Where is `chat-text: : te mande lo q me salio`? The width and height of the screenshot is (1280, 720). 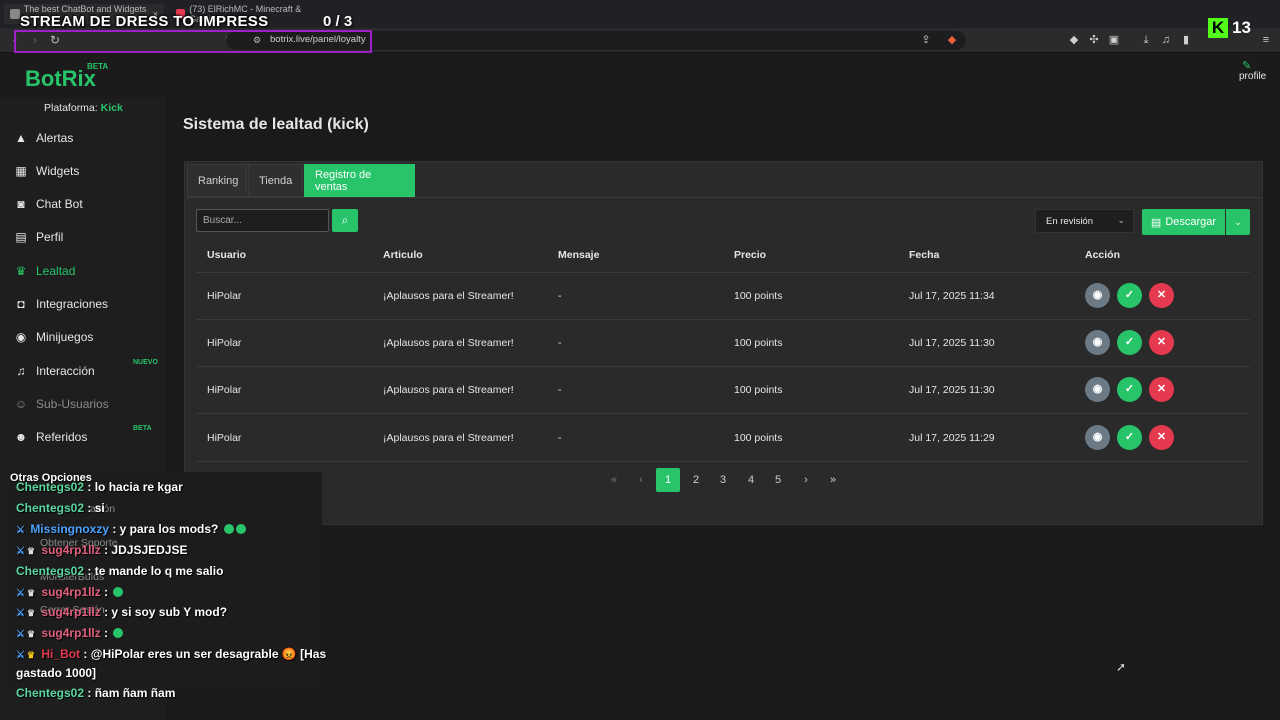
chat-text: : te mande lo q me salio is located at coordinates (155, 571).